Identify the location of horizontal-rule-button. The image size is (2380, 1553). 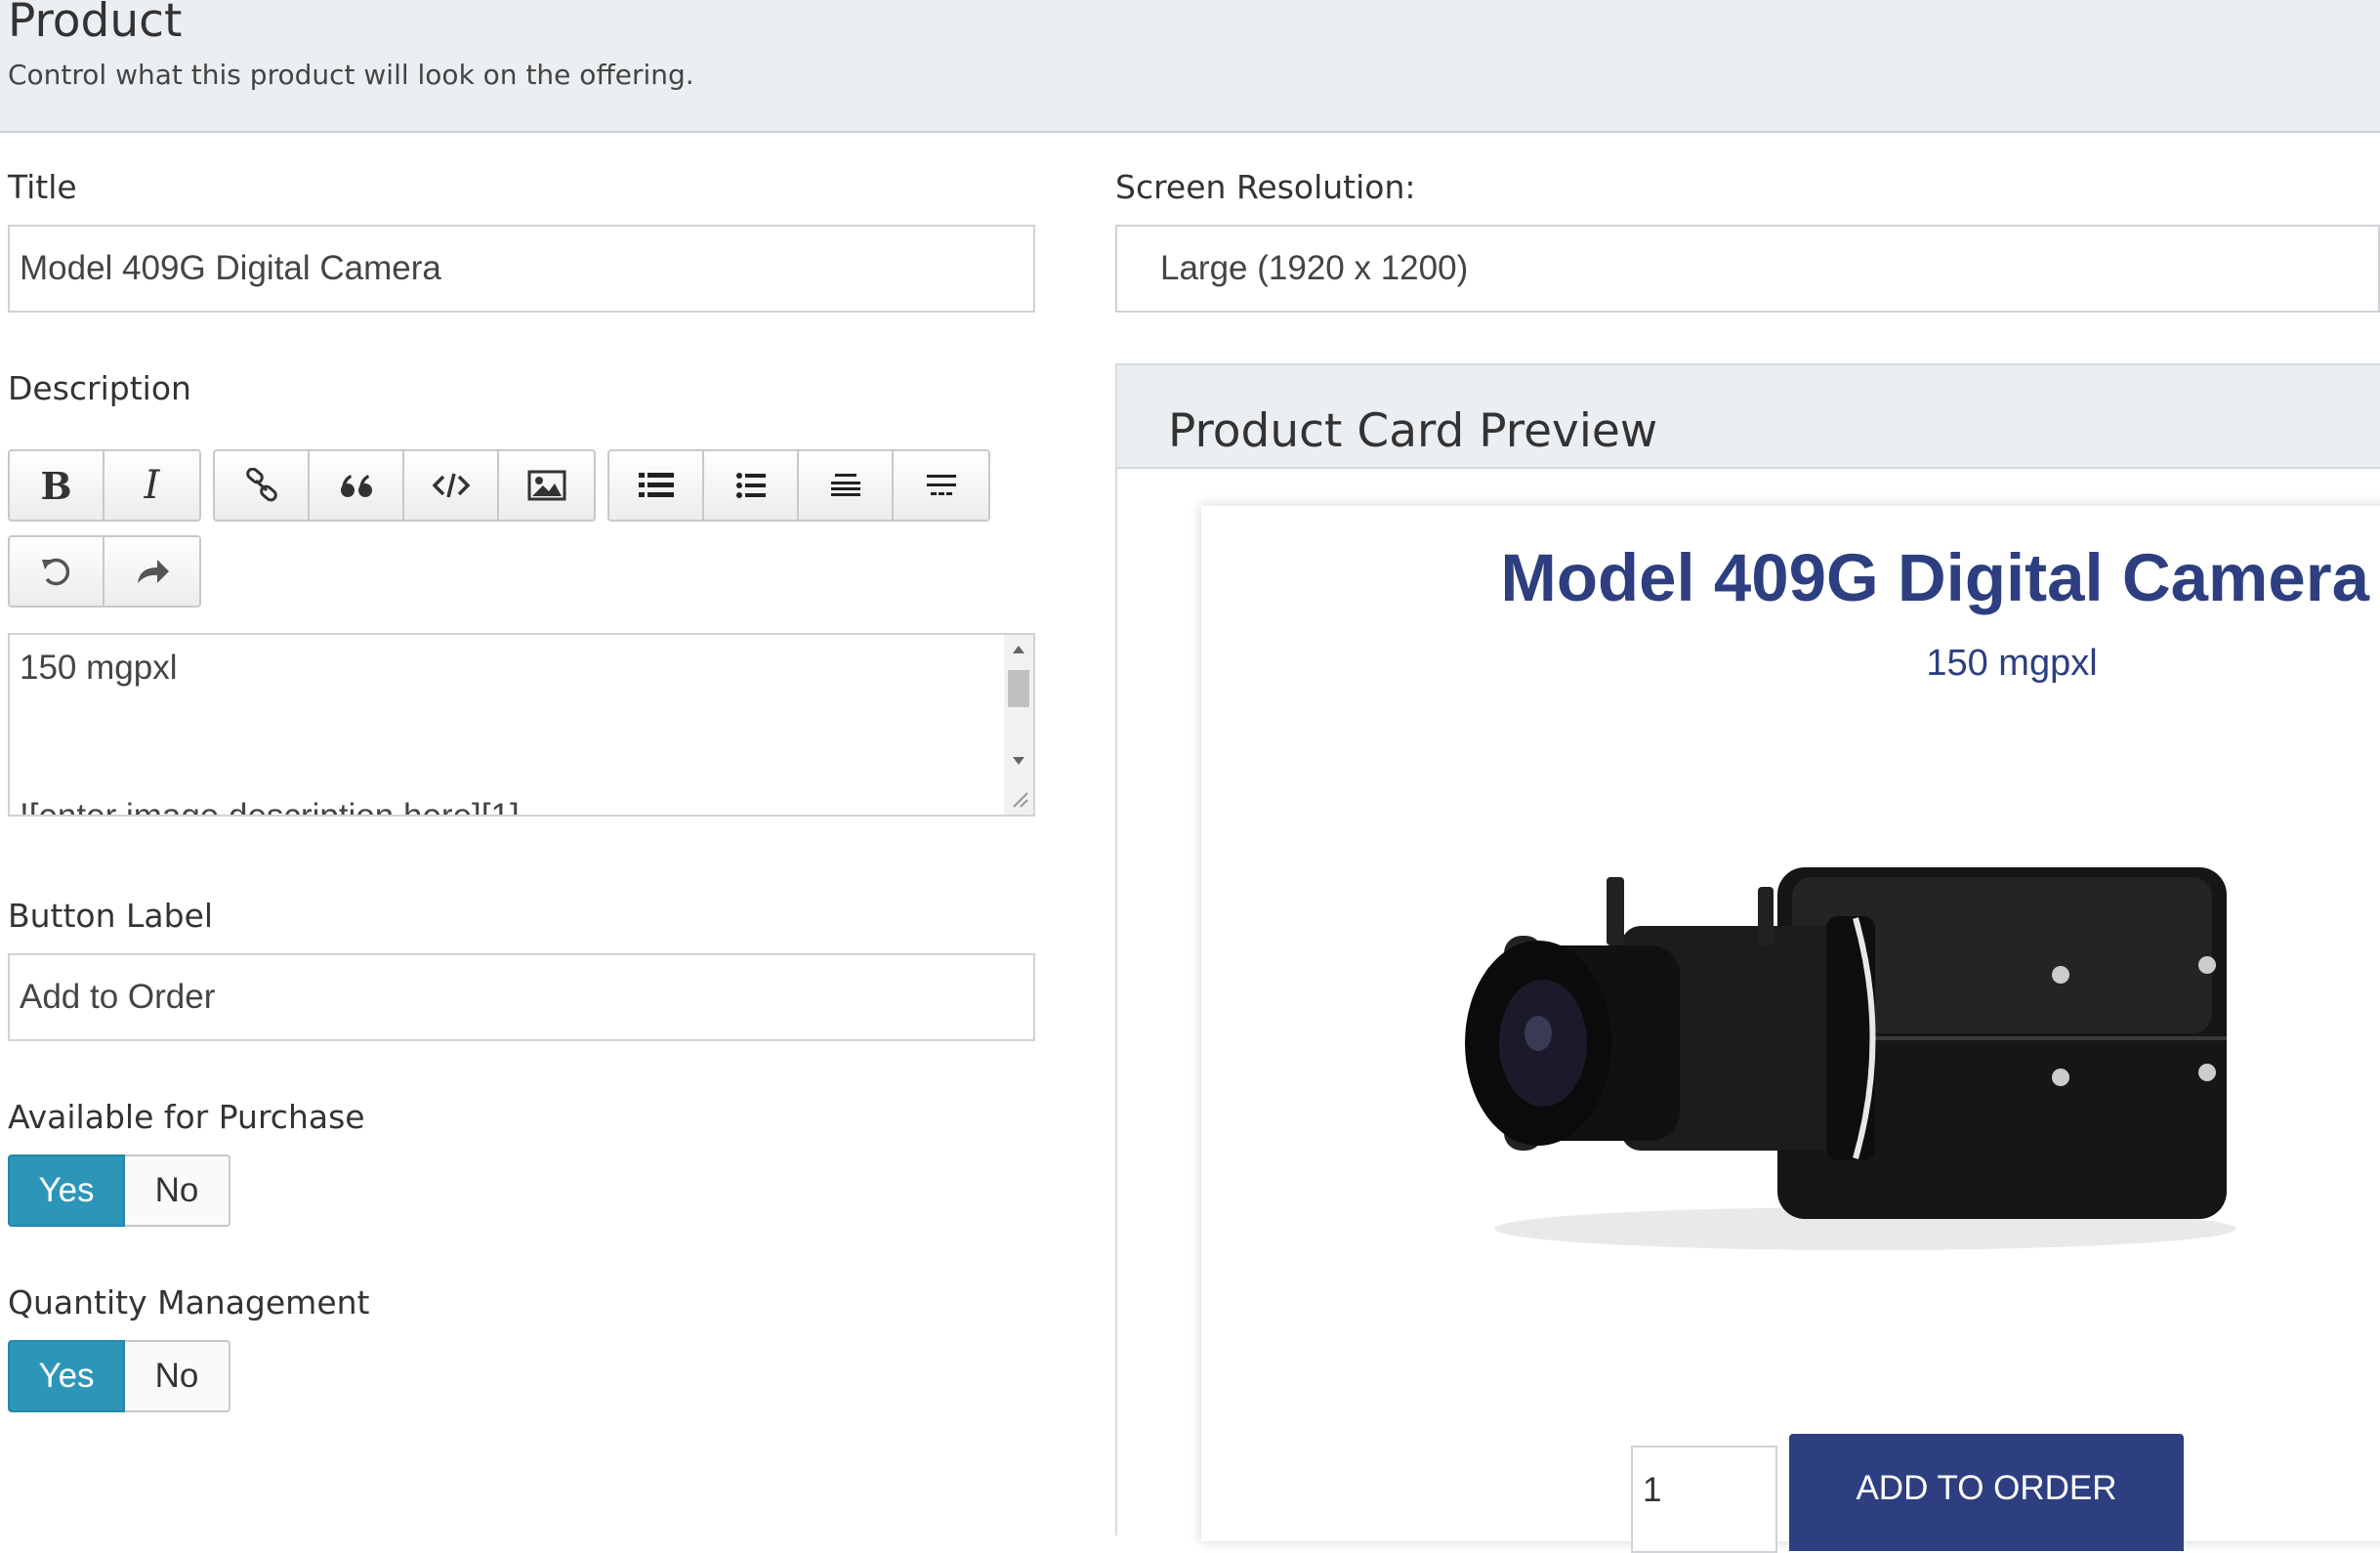
(941, 485).